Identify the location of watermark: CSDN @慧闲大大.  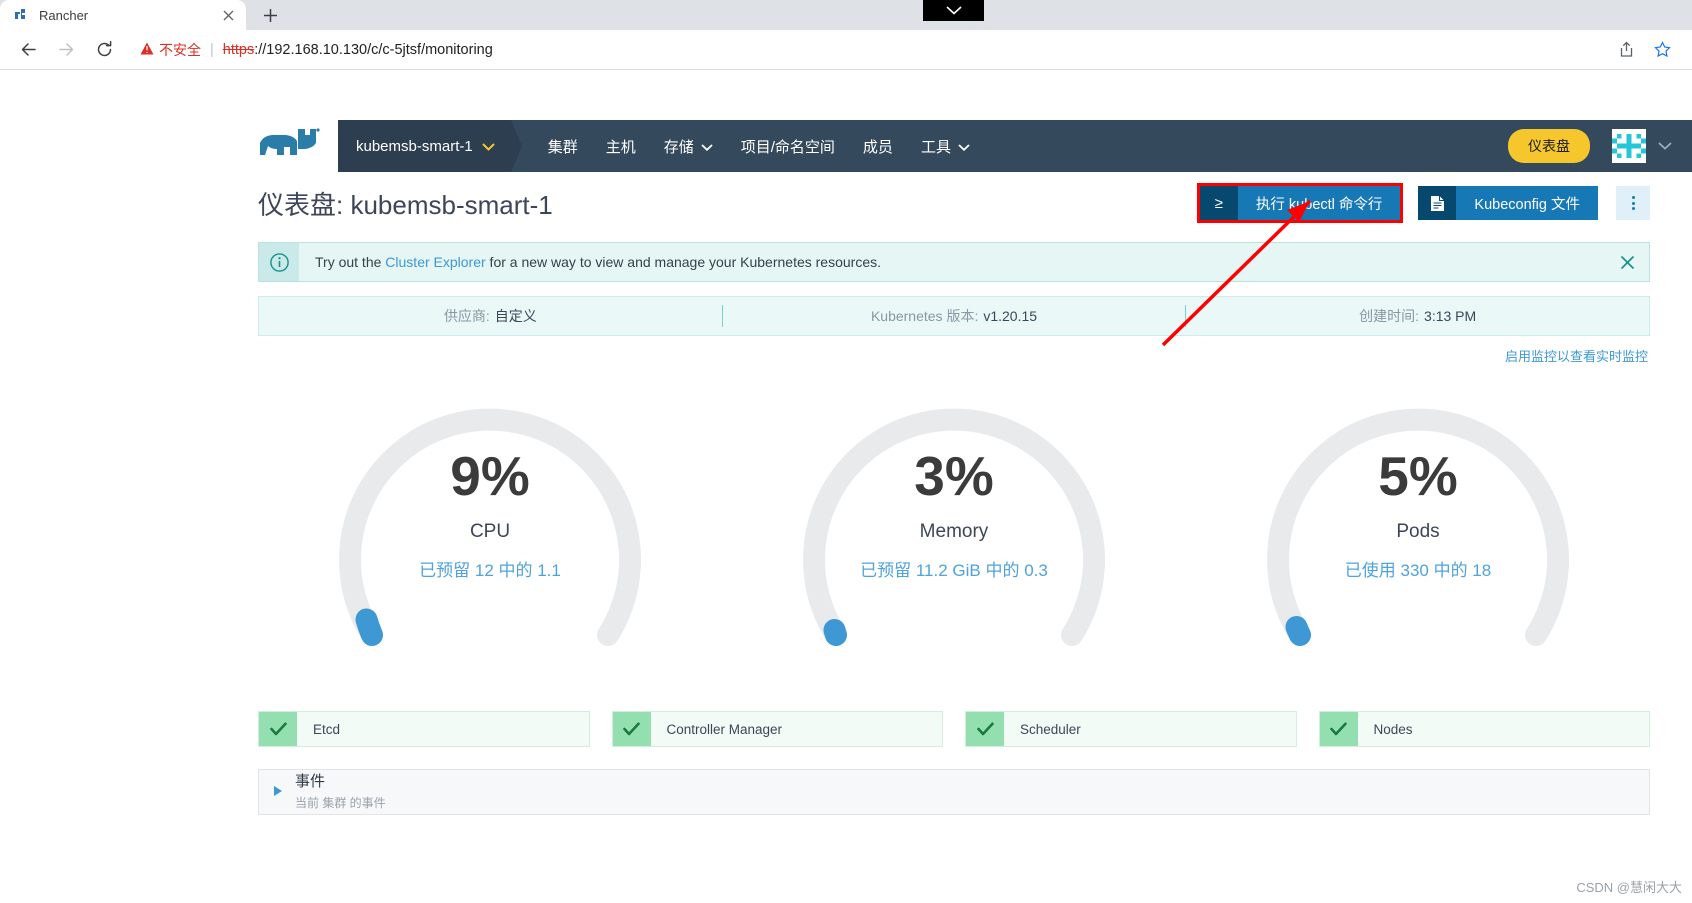
(1629, 887).